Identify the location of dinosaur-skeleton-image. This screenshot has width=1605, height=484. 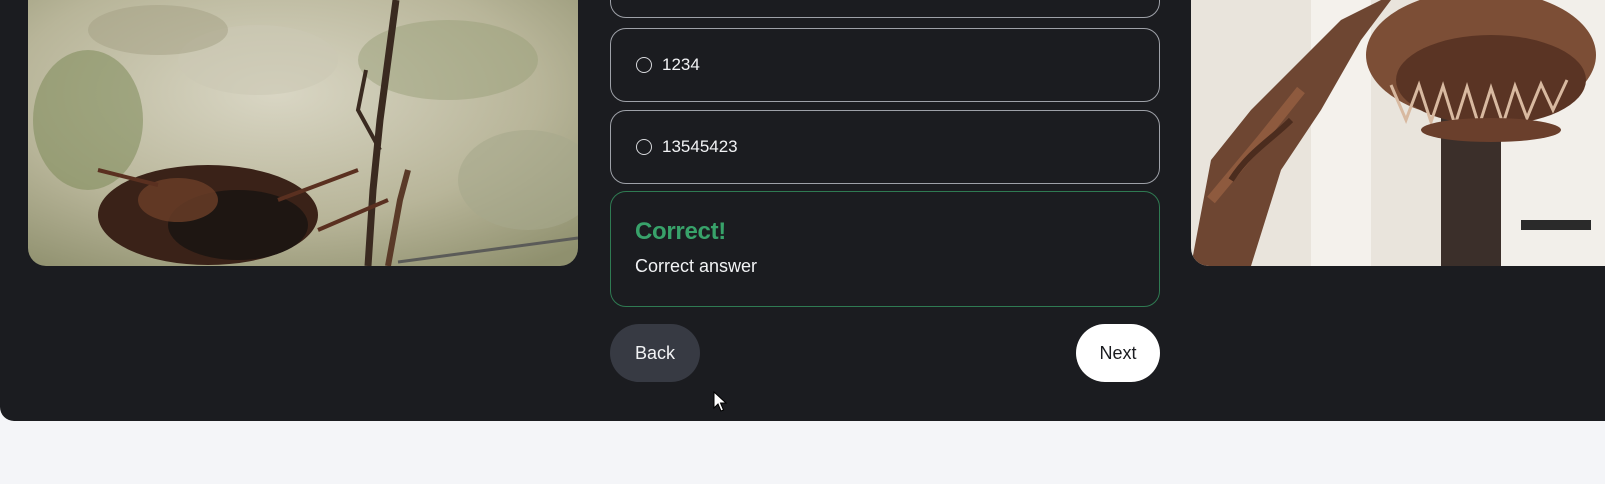
(1398, 133).